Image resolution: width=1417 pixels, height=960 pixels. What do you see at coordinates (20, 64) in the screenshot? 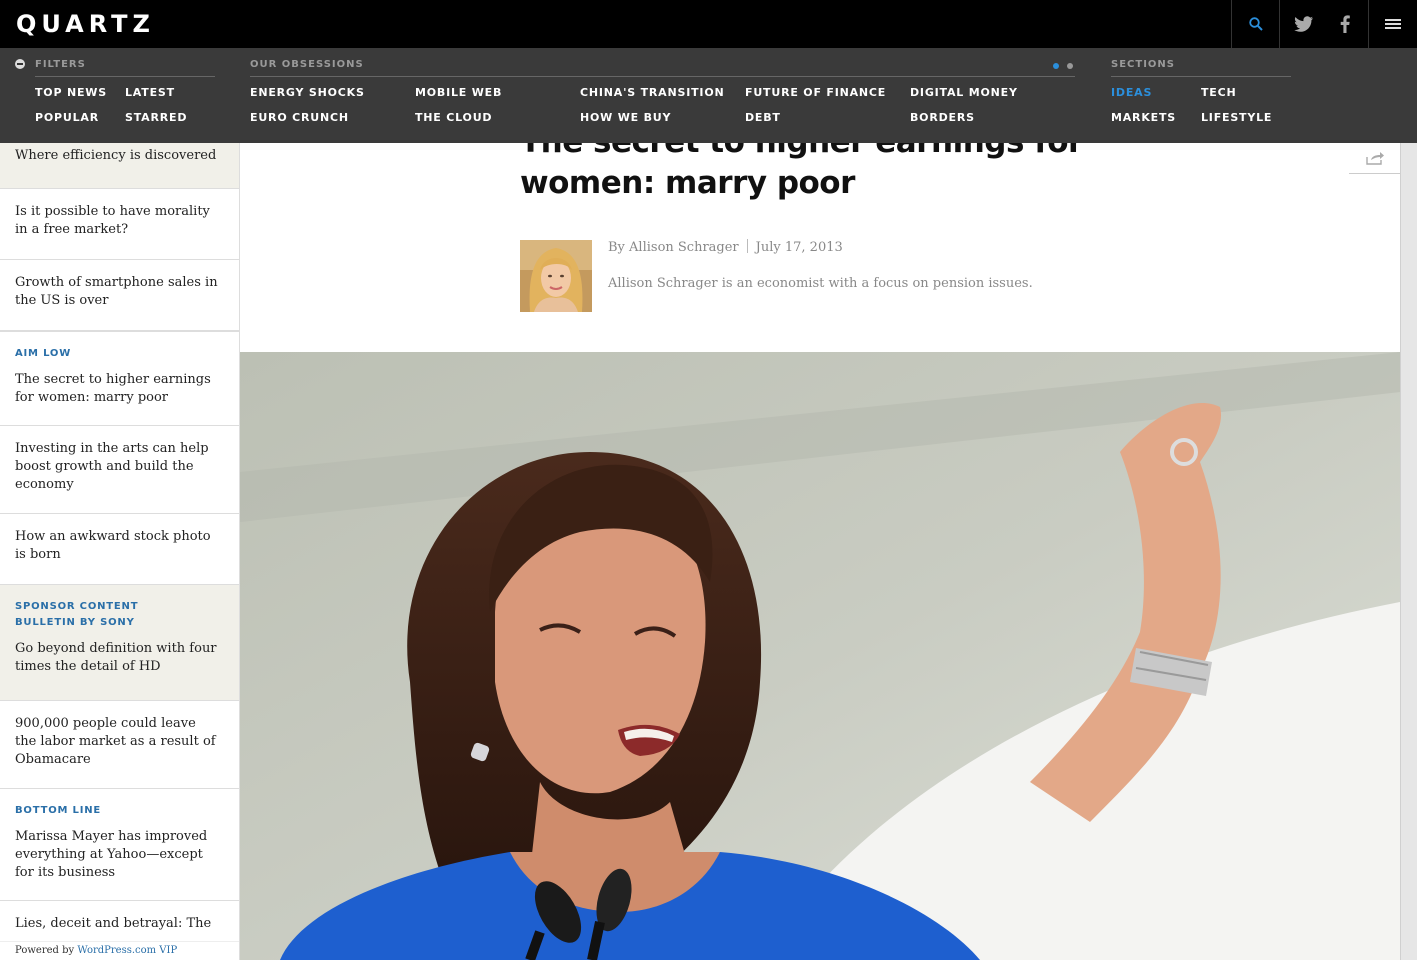
I see `minus-circle-icon` at bounding box center [20, 64].